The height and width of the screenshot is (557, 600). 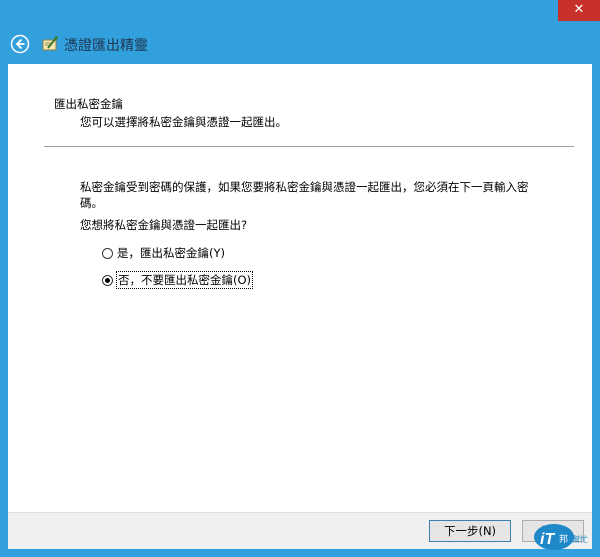 I want to click on wizard-footer: 下一步(N) 取消, so click(x=300, y=531).